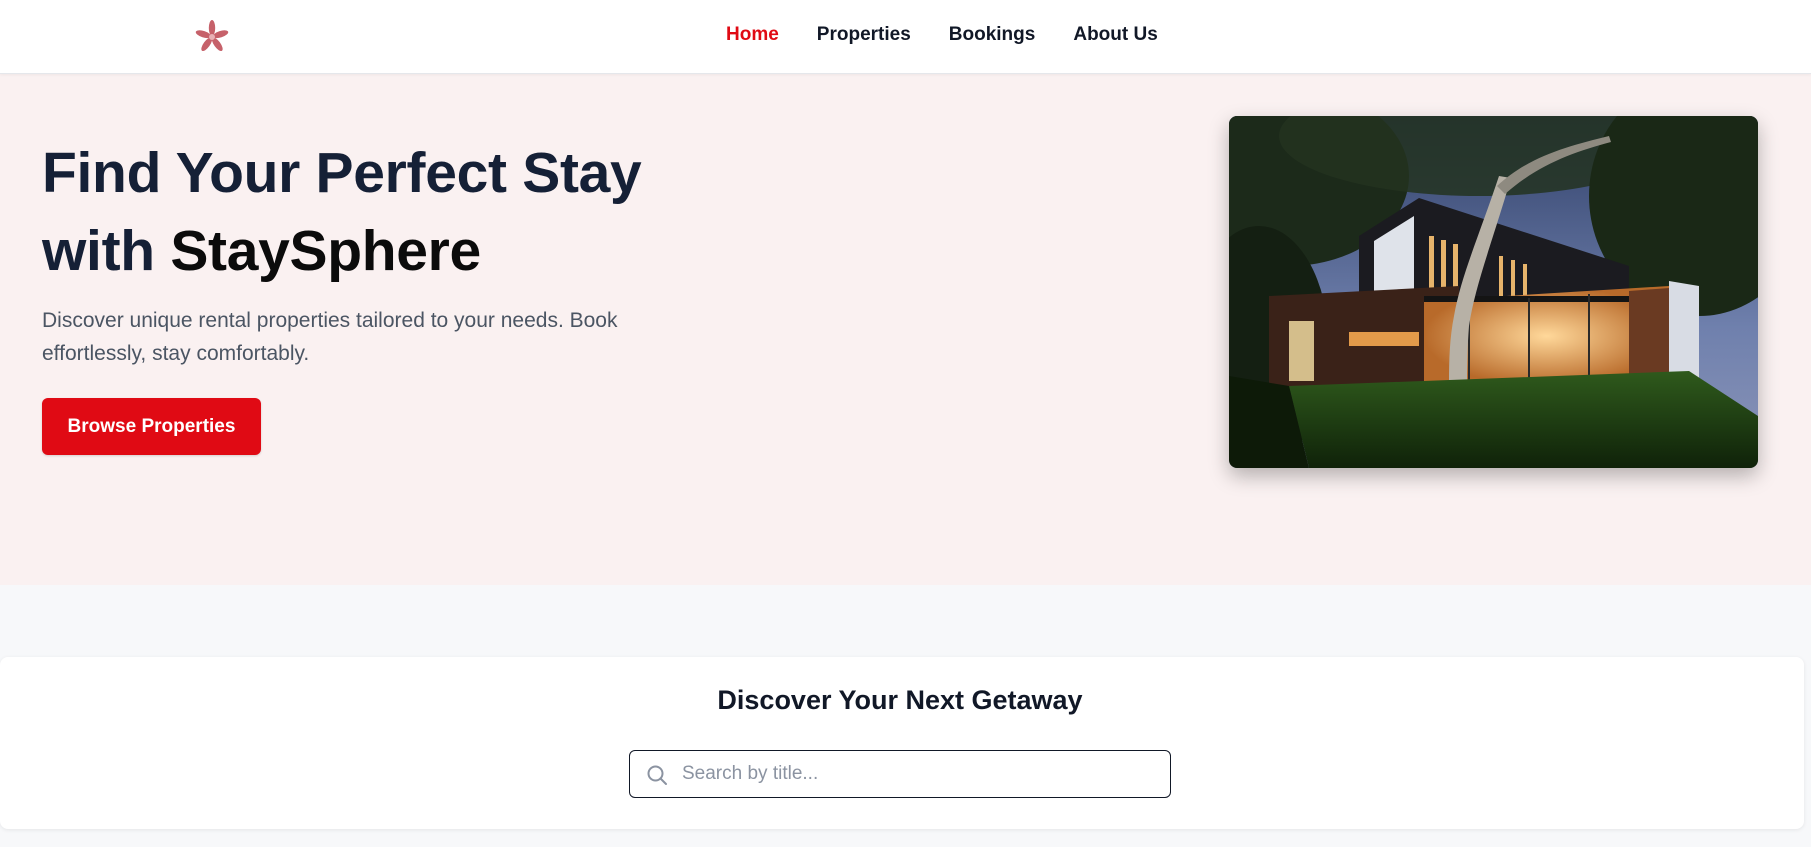 This screenshot has width=1811, height=847. Describe the element at coordinates (1493, 292) in the screenshot. I see `modern-house-photo` at that location.